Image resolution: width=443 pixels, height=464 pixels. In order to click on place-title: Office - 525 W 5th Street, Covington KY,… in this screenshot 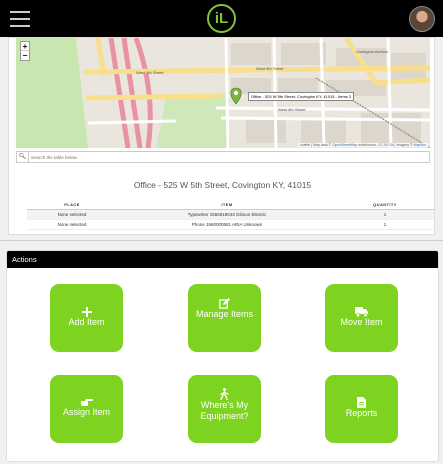, I will do `click(222, 185)`.